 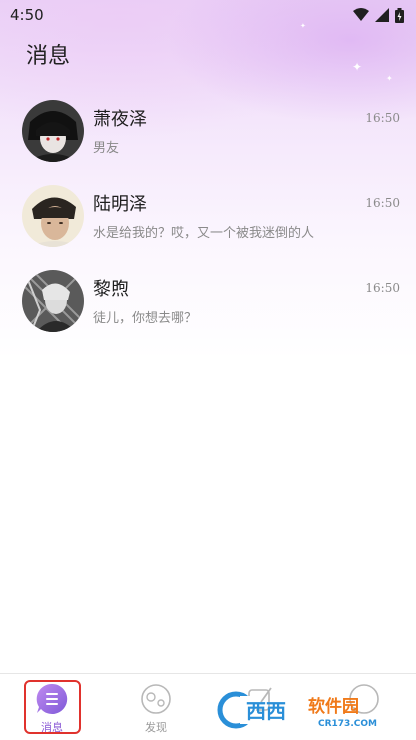 What do you see at coordinates (111, 289) in the screenshot?
I see `chat-name: 黎煦` at bounding box center [111, 289].